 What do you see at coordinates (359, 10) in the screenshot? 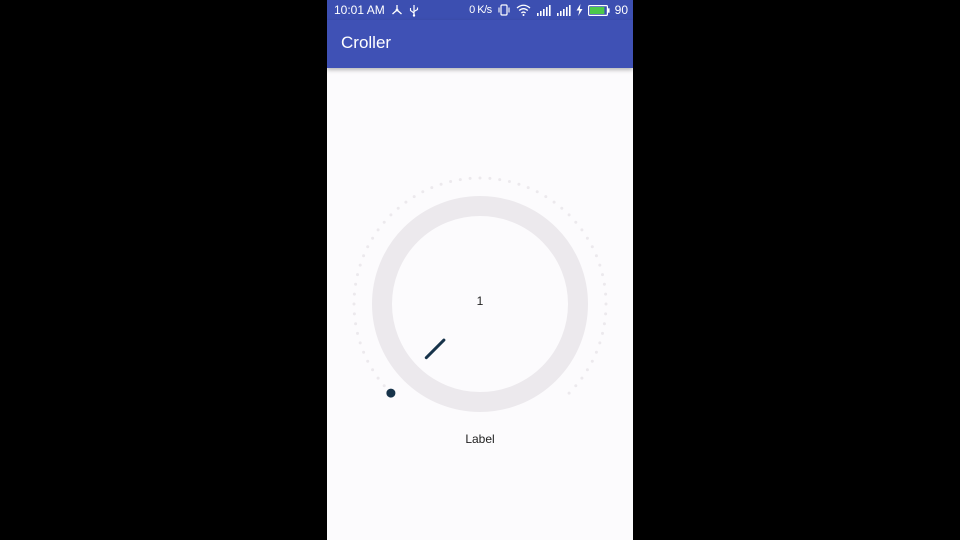
I see `status-time: 10:01 AM` at bounding box center [359, 10].